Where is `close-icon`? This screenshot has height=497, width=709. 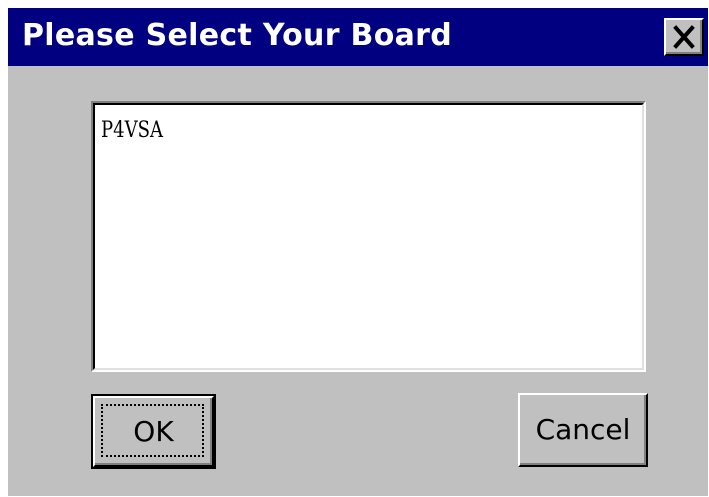
close-icon is located at coordinates (684, 37).